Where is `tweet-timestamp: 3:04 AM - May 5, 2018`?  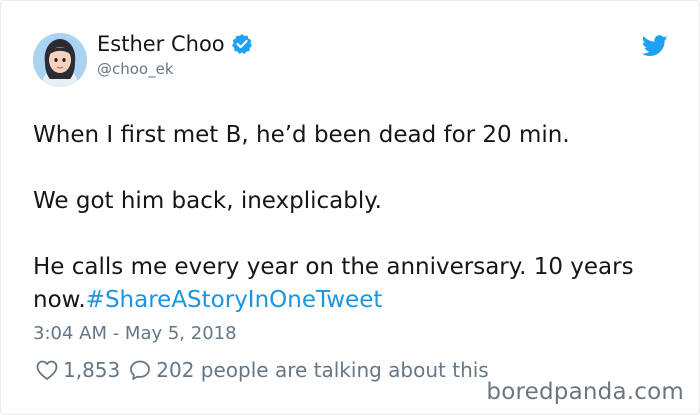
tweet-timestamp: 3:04 AM - May 5, 2018 is located at coordinates (135, 333).